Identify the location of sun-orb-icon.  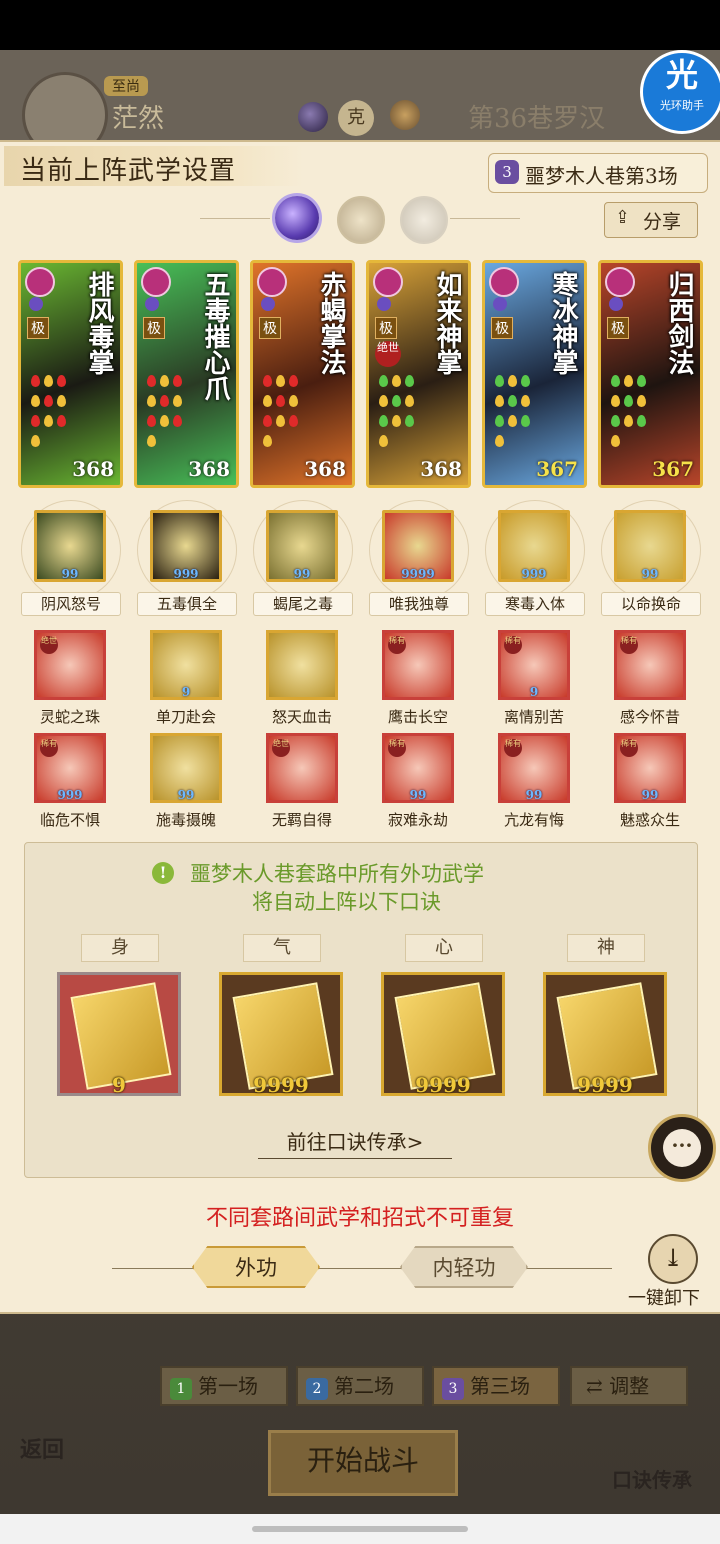
(361, 220).